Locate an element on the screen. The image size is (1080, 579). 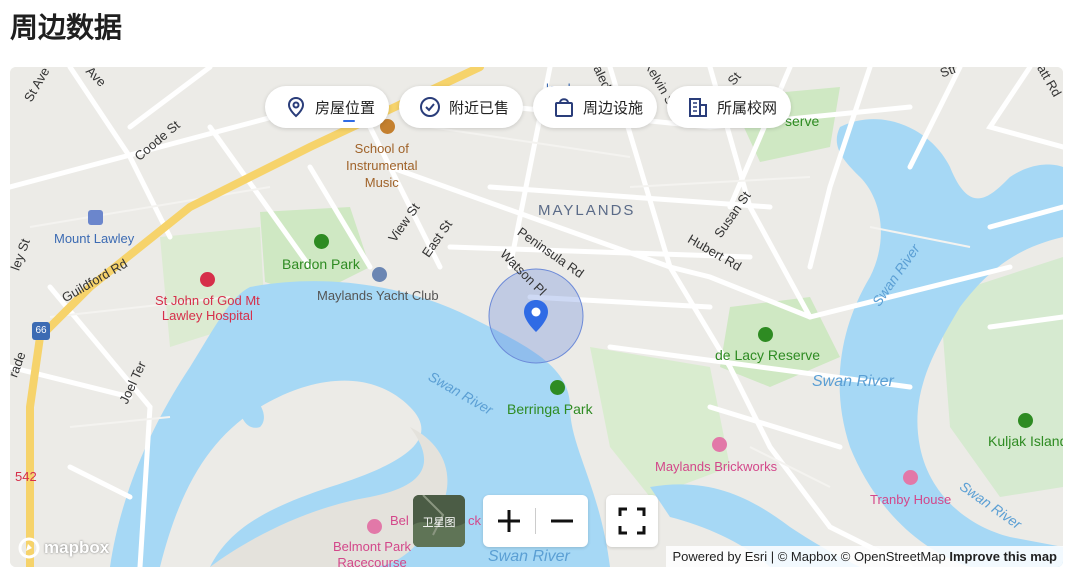
satellite-label: 卫星图 is located at coordinates (439, 522).